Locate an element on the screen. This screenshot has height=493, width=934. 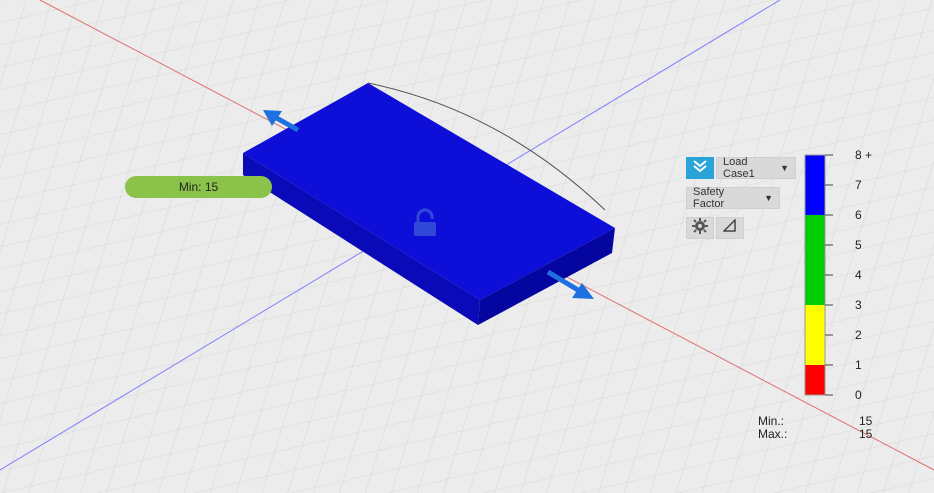
min-value-callout: Min: 15 is located at coordinates (198, 187).